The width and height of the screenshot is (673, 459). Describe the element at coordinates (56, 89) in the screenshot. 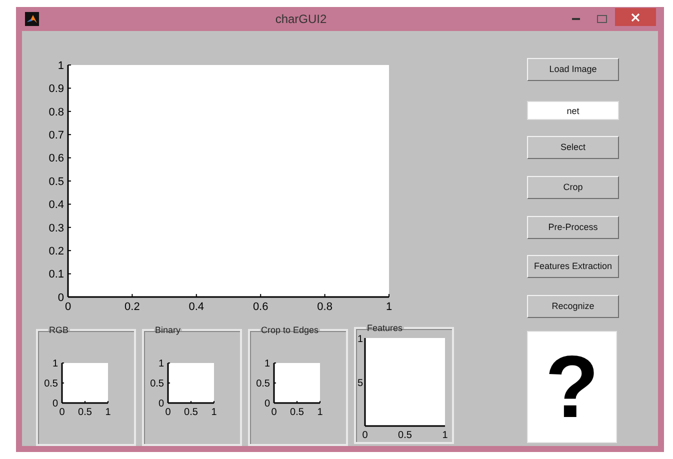

I see `y-tick-label: 0.9` at that location.